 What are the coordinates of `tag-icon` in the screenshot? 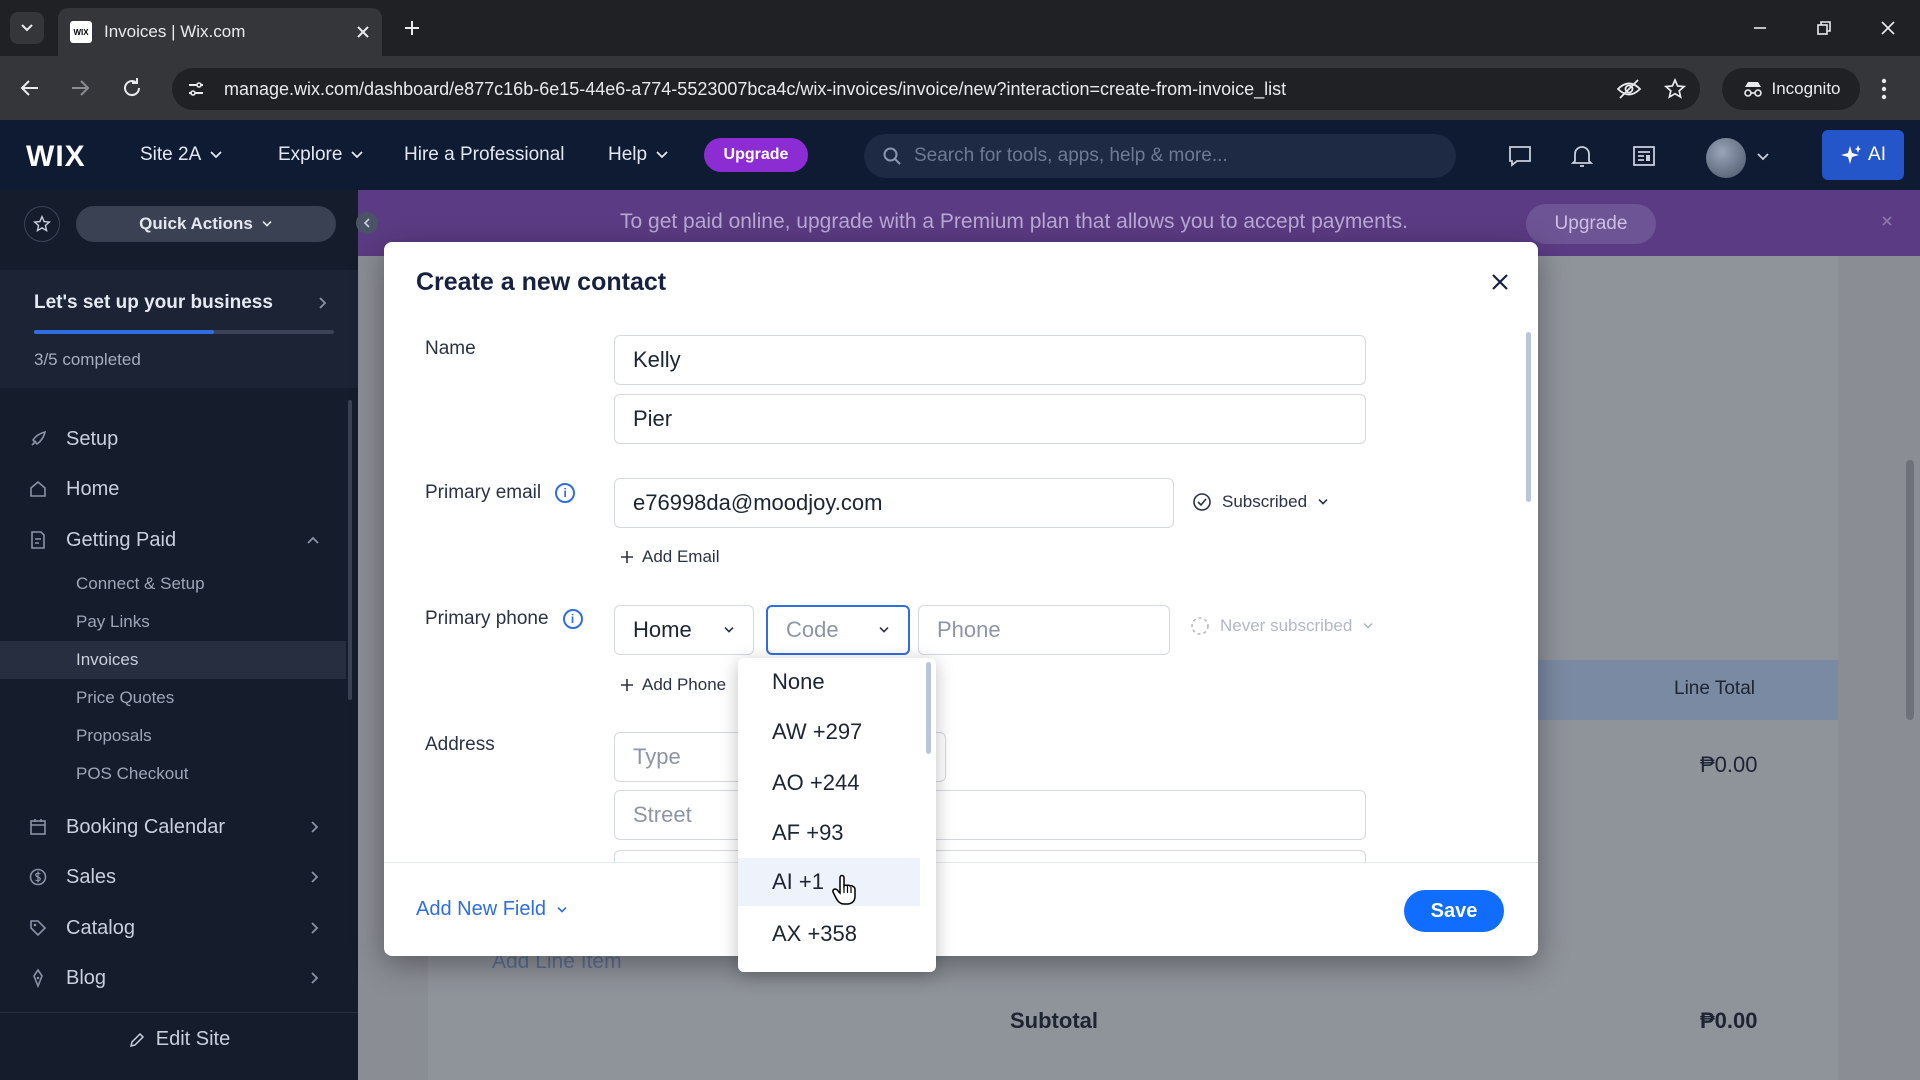 It's located at (38, 928).